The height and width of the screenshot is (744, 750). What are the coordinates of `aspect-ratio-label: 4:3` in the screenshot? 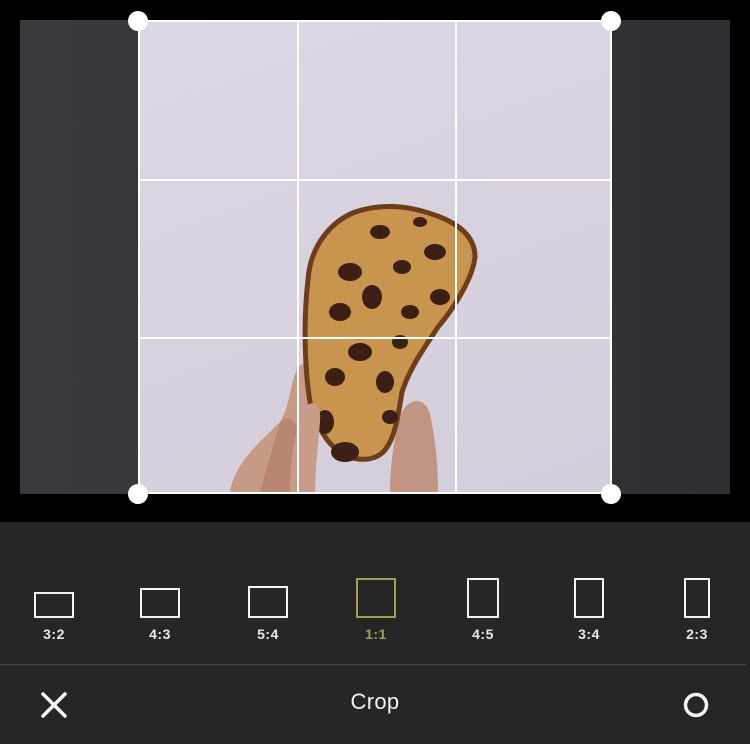 It's located at (160, 634).